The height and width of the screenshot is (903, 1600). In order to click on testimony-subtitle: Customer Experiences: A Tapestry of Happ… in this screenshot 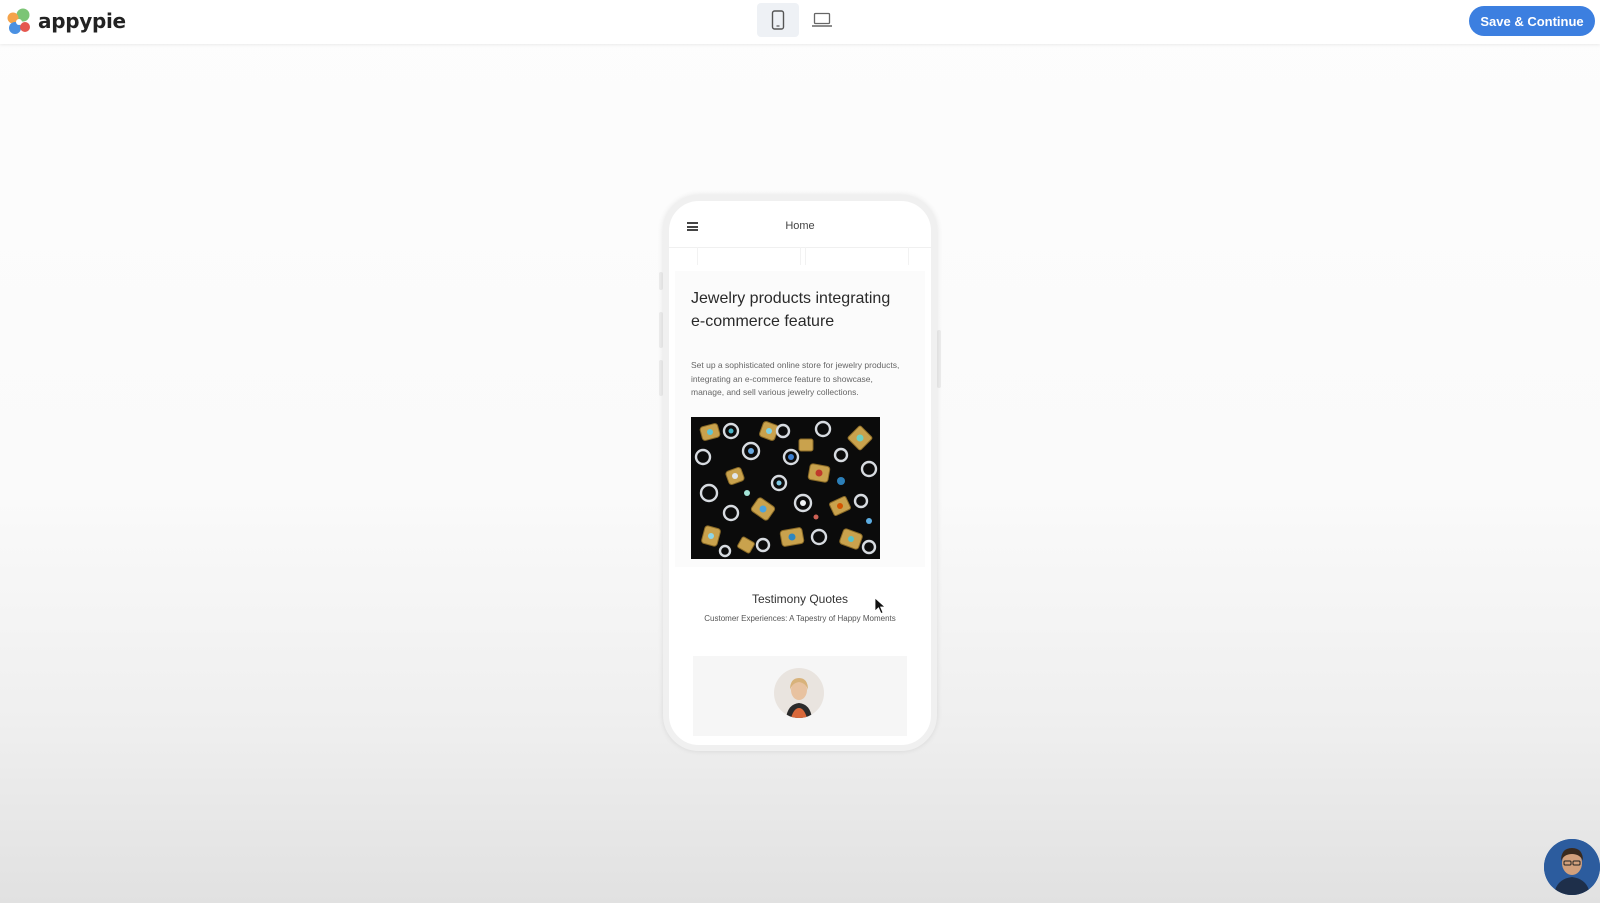, I will do `click(800, 618)`.